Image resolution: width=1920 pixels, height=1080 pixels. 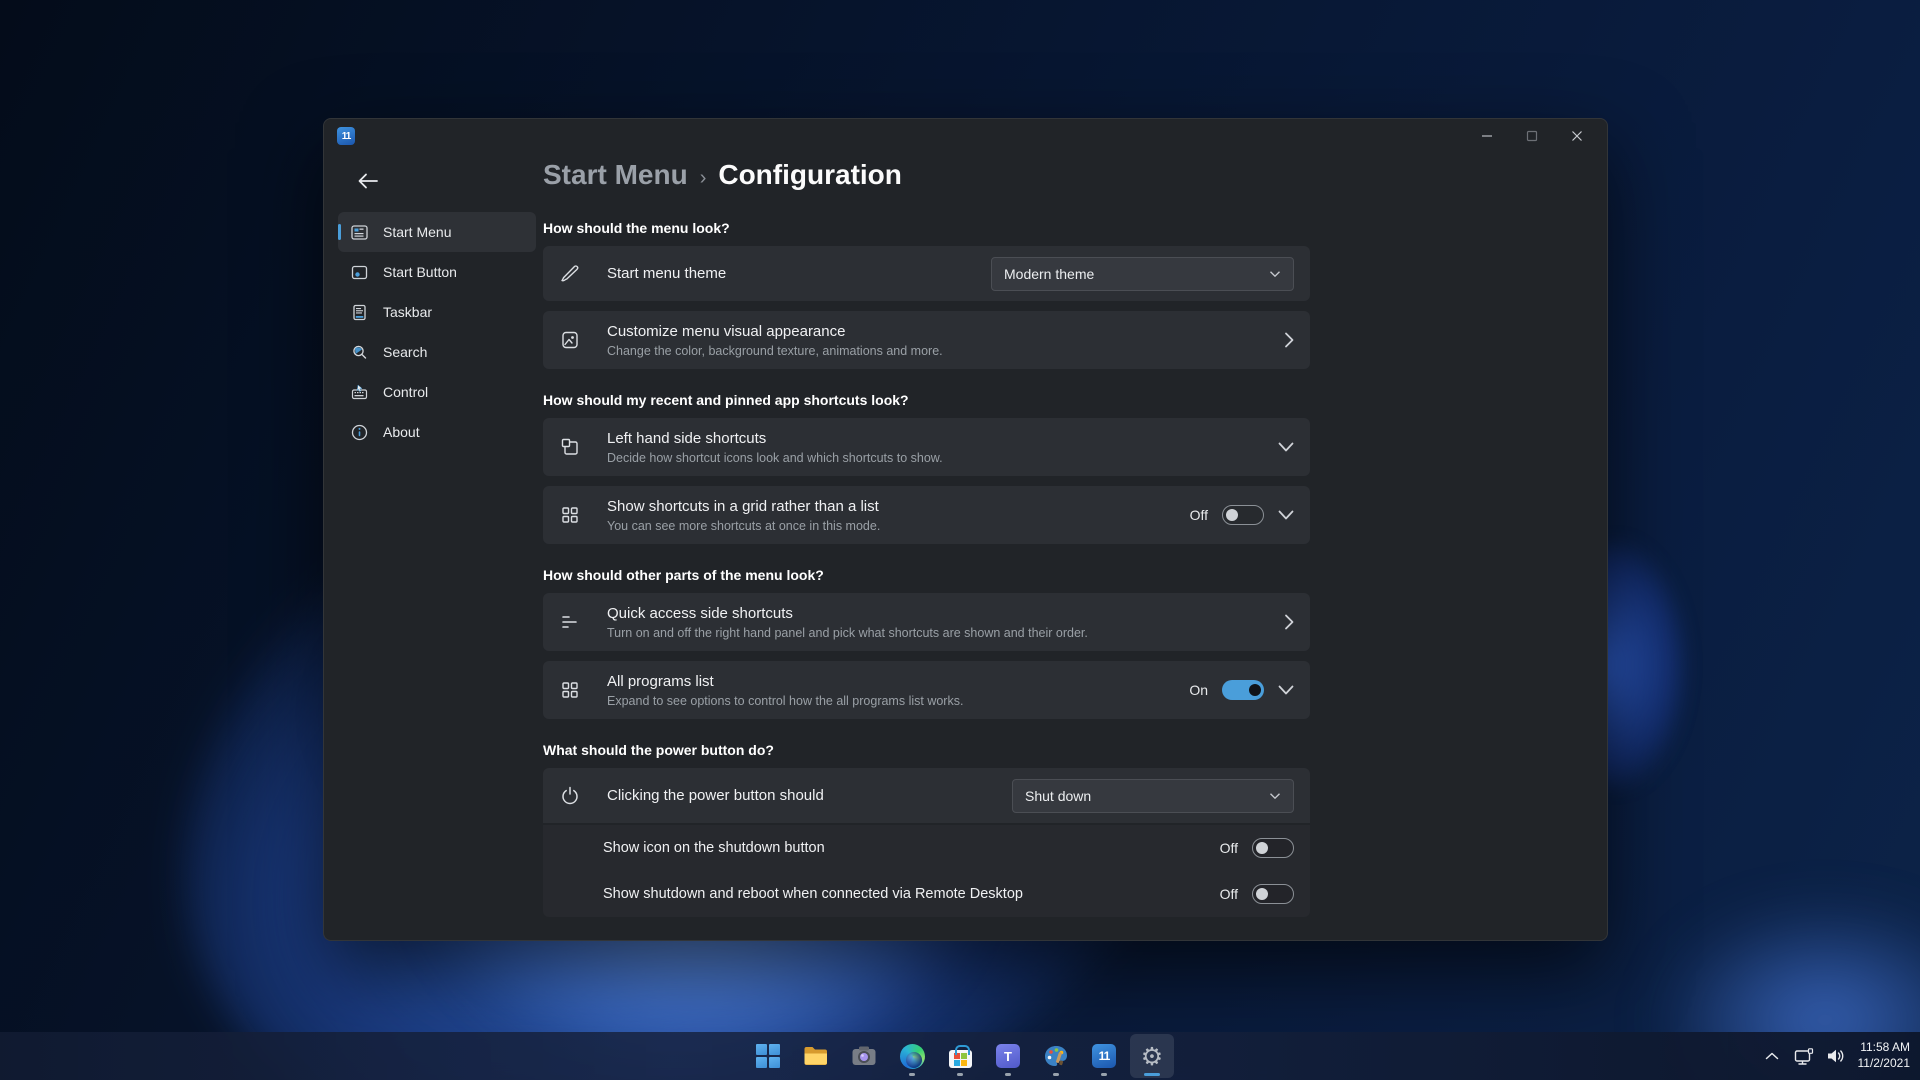 What do you see at coordinates (437, 392) in the screenshot?
I see `sidebar-item-control: Control` at bounding box center [437, 392].